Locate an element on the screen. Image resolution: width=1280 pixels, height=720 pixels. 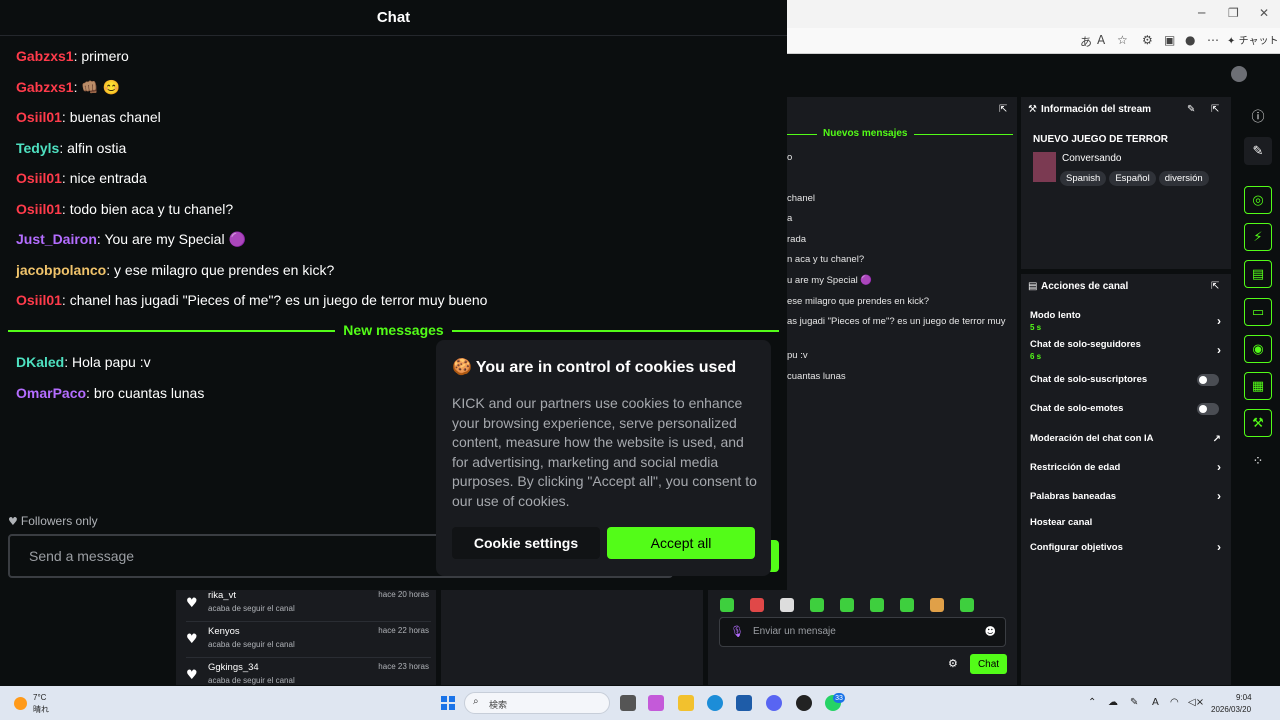
apps-icon: ⁘ is located at coordinates (1258, 461).